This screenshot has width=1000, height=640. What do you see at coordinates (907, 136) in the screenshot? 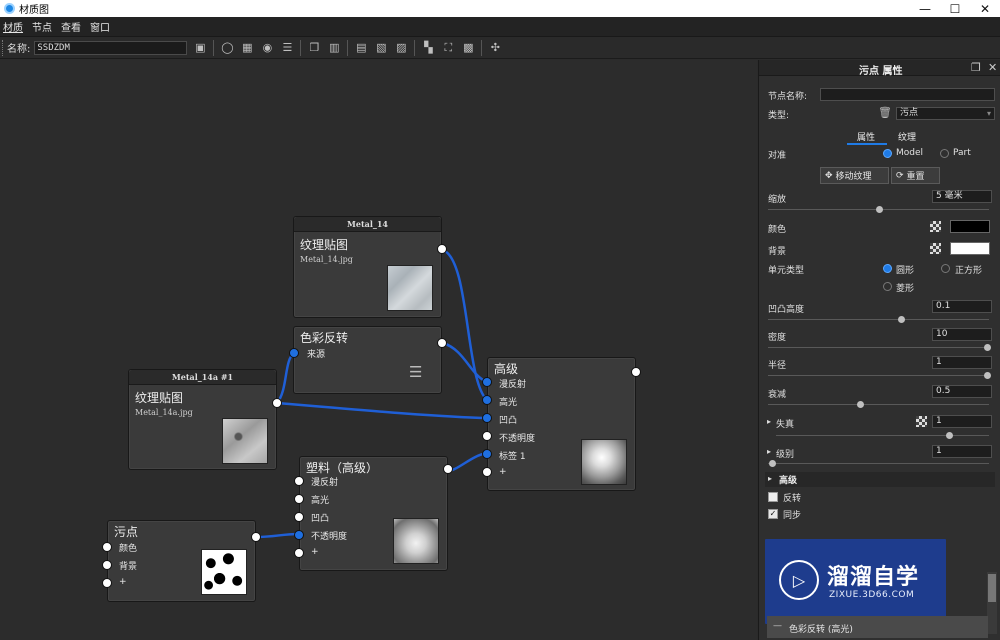
I see `tab-texture: 纹理` at bounding box center [907, 136].